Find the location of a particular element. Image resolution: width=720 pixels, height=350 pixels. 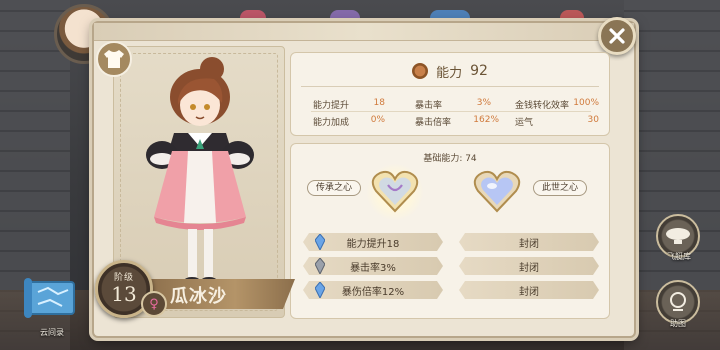

heart-crystal-icon is located at coordinates (497, 191).